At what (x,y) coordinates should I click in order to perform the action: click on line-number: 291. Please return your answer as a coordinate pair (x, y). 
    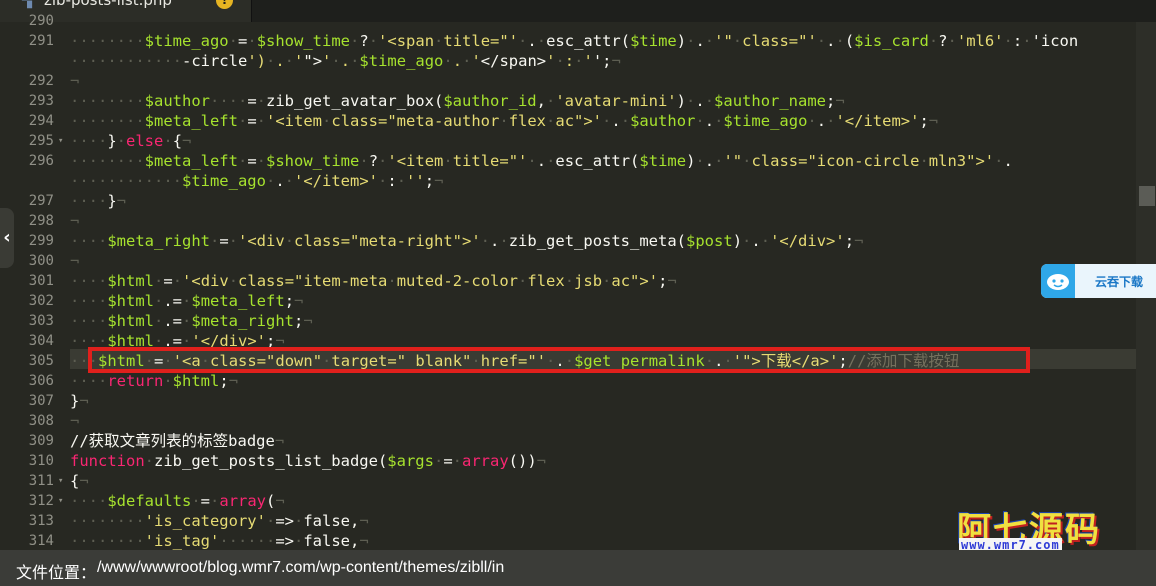
    Looking at the image, I should click on (41, 41).